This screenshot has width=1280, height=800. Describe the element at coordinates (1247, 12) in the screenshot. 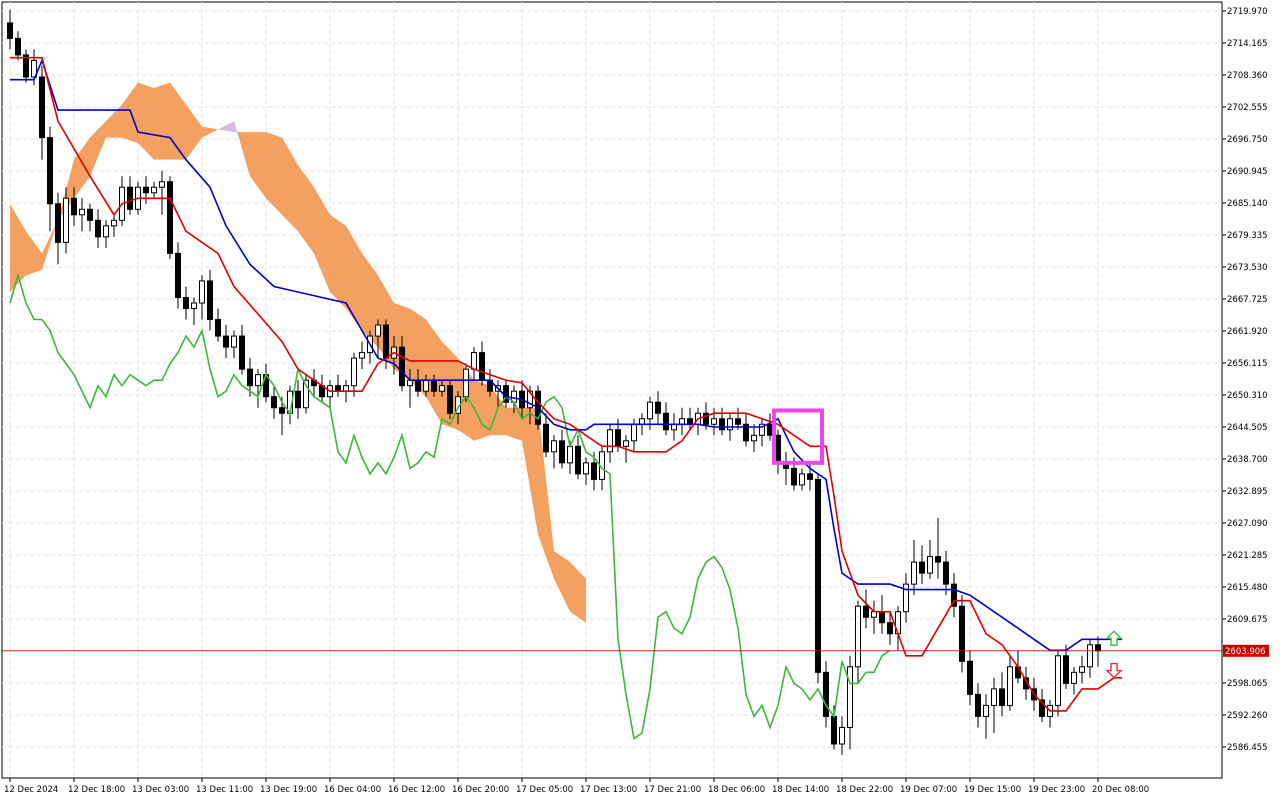

I see `y-tick-label: 2719.970` at that location.